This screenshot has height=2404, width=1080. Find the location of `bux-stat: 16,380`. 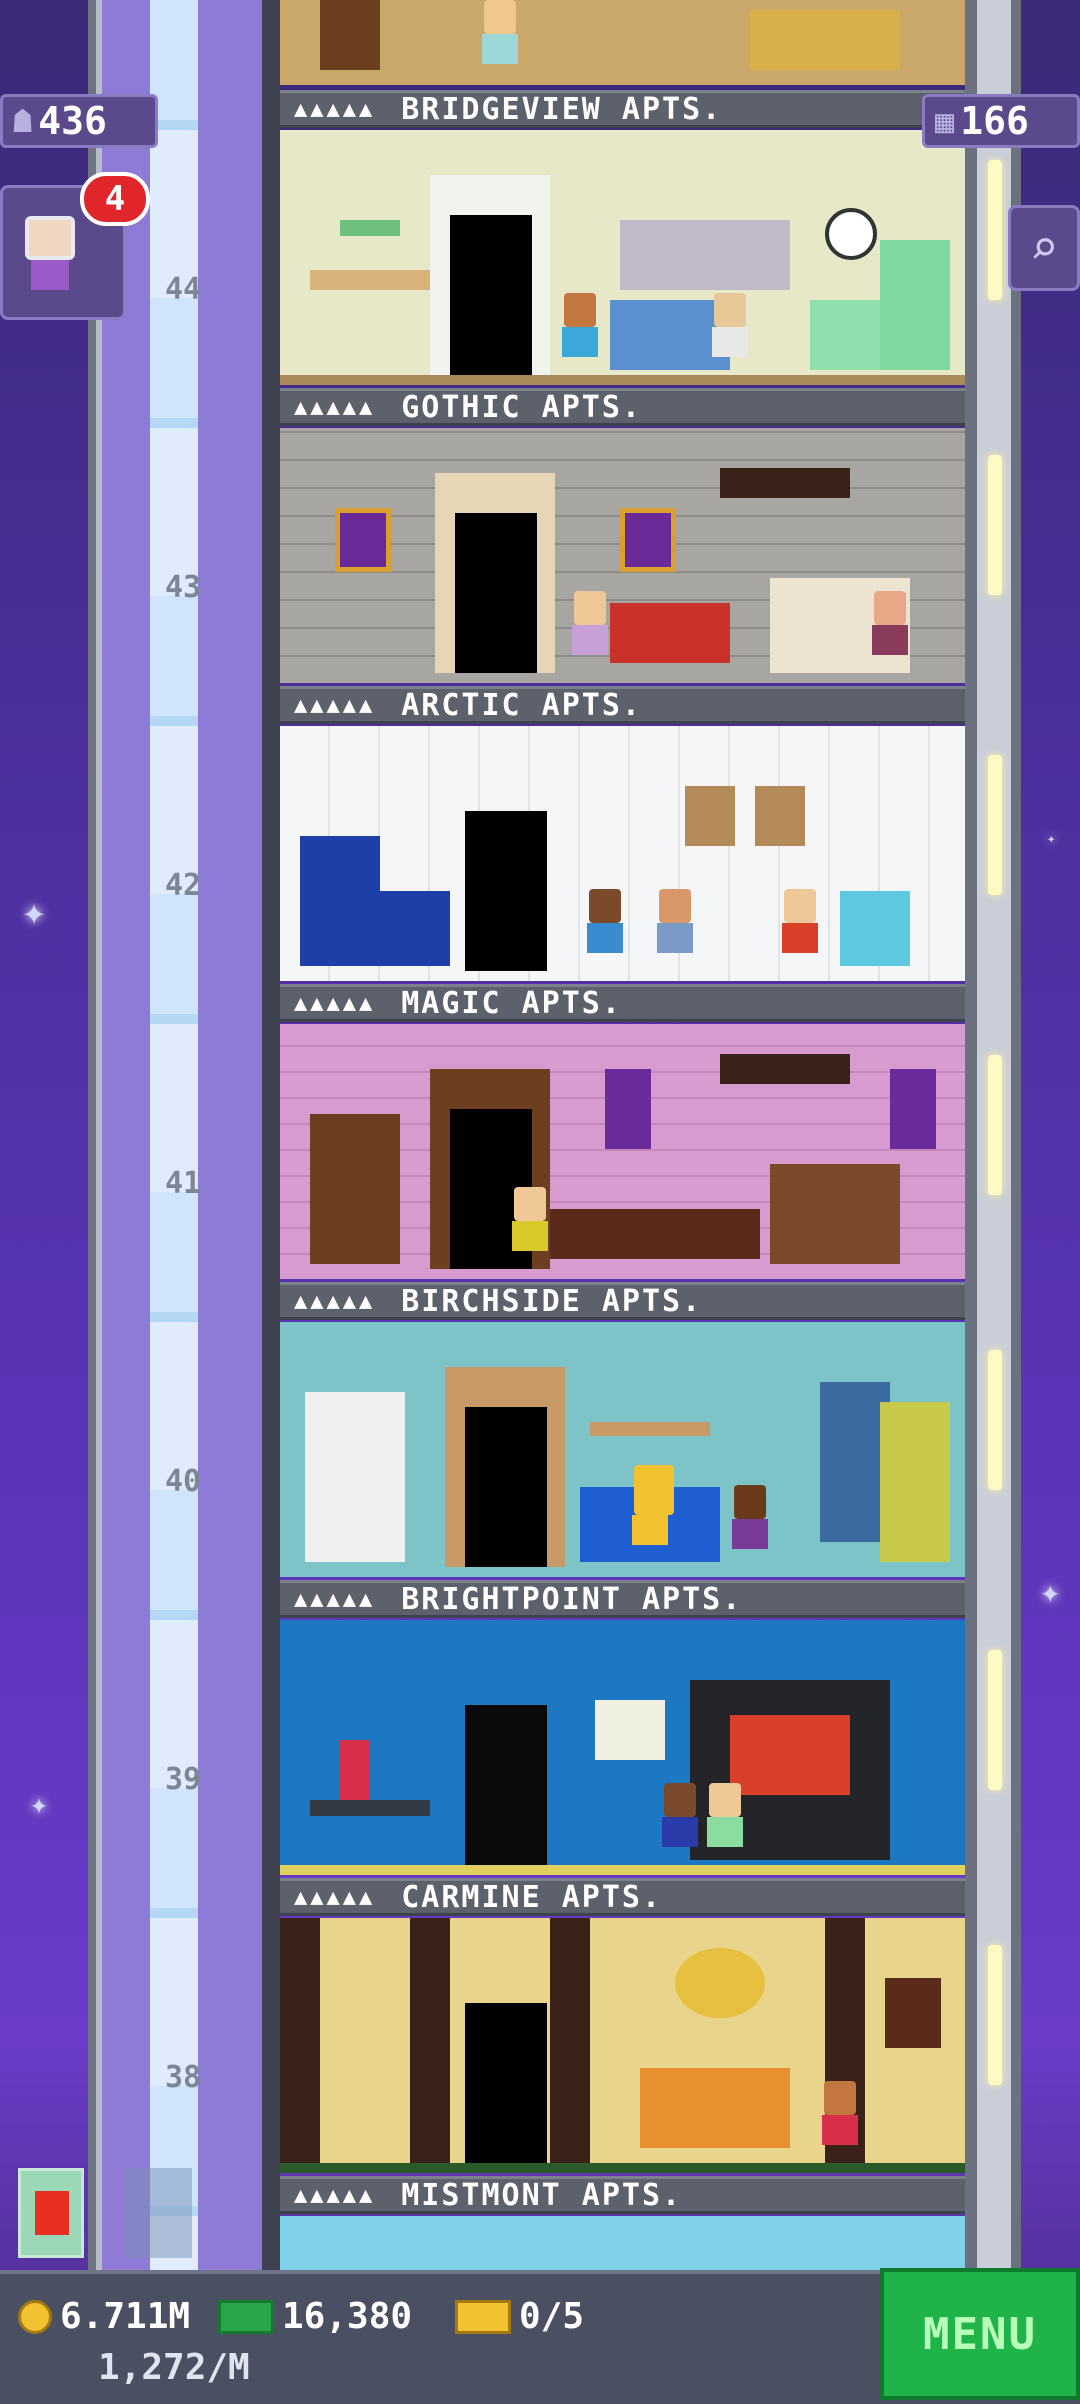

bux-stat: 16,380 is located at coordinates (315, 2316).